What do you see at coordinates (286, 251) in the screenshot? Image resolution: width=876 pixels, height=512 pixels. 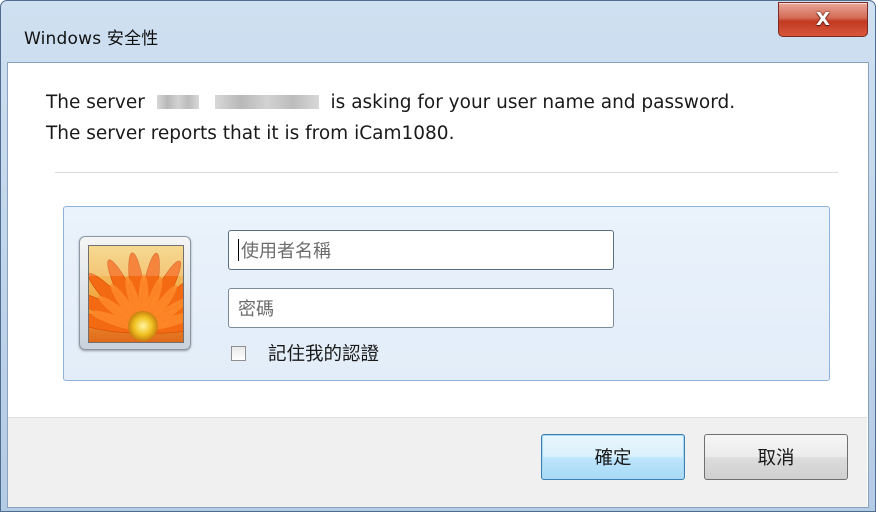 I see `username-placeholder: 使用者名稱` at bounding box center [286, 251].